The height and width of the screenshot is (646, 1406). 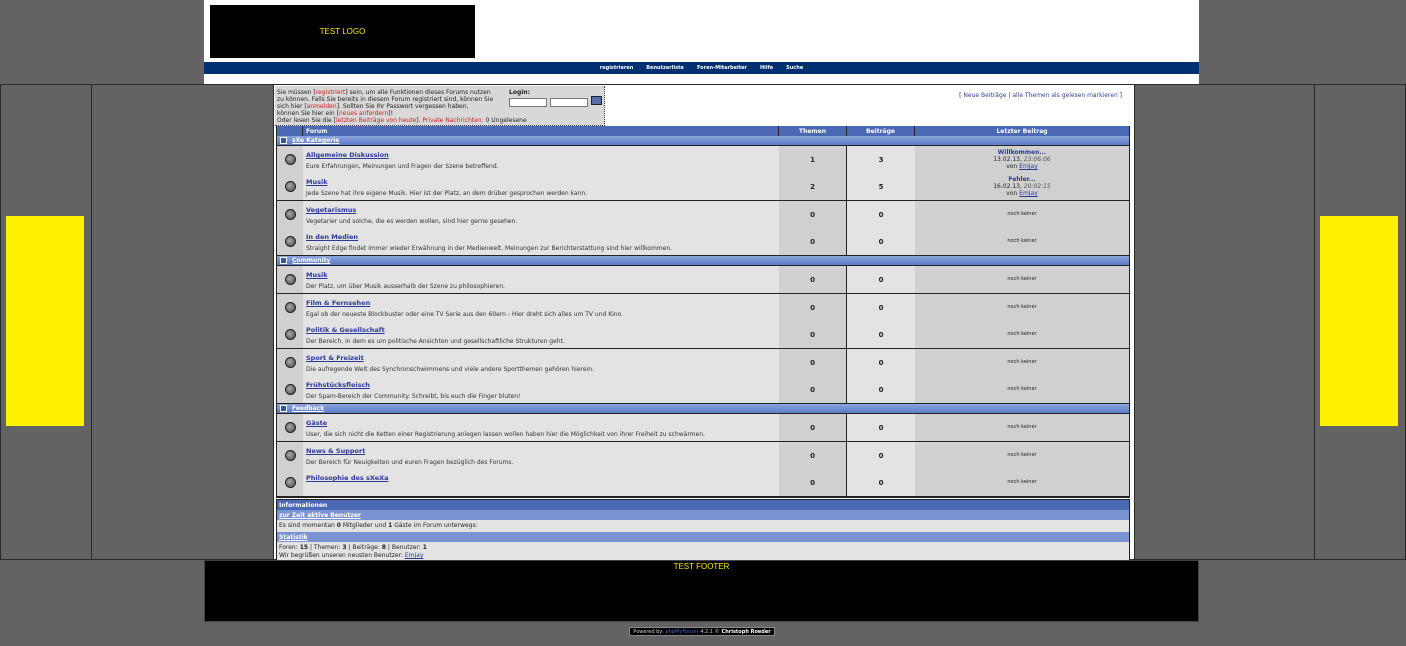 What do you see at coordinates (984, 95) in the screenshot?
I see `new-posts-link: Neue Beiträge` at bounding box center [984, 95].